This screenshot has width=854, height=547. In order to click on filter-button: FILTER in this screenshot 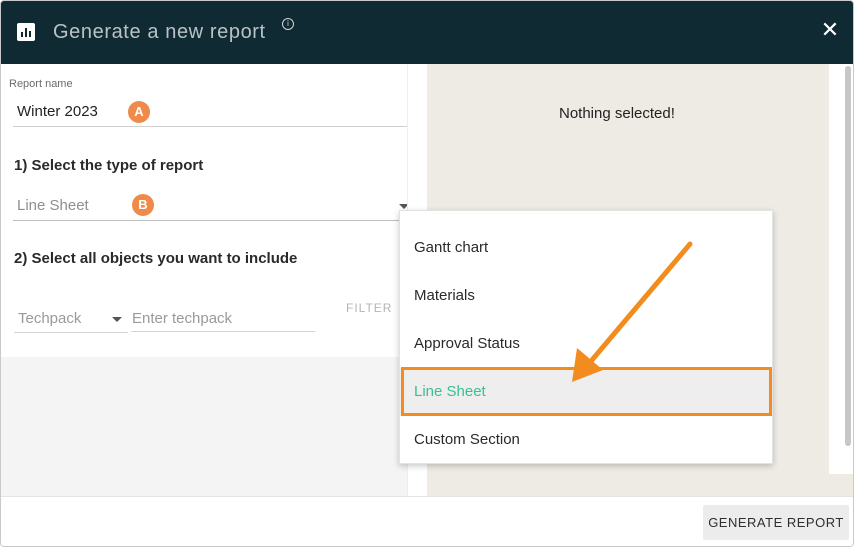, I will do `click(369, 308)`.